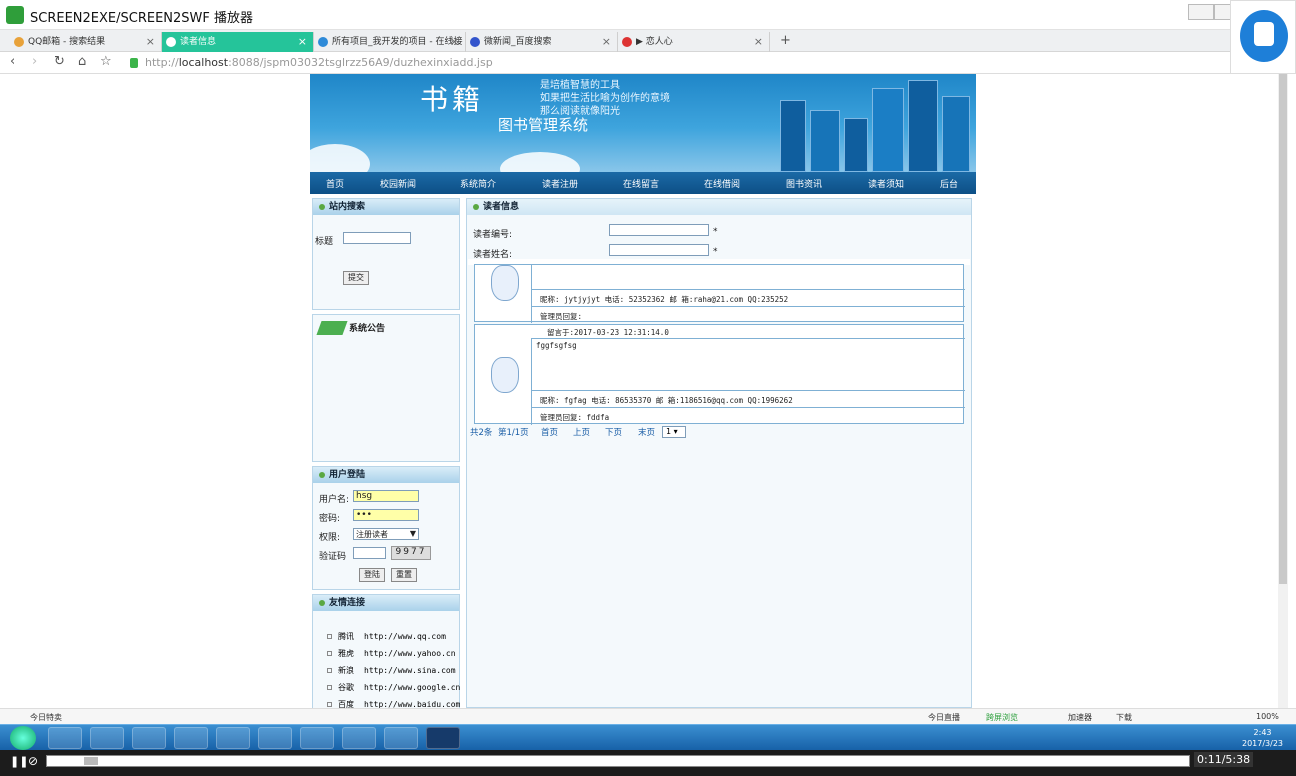  What do you see at coordinates (377, 238) in the screenshot?
I see `search-title-input` at bounding box center [377, 238].